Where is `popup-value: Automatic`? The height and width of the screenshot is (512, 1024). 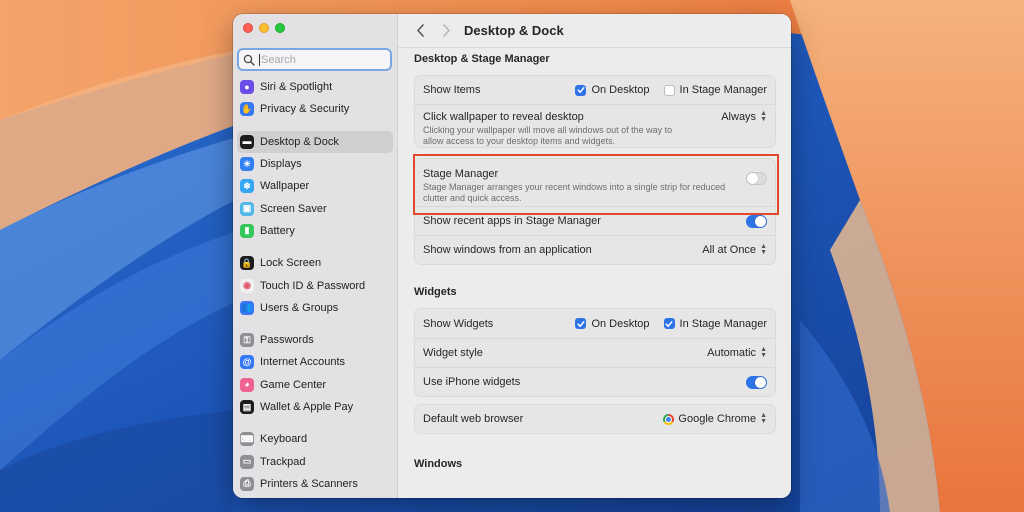
popup-value: Automatic is located at coordinates (732, 353).